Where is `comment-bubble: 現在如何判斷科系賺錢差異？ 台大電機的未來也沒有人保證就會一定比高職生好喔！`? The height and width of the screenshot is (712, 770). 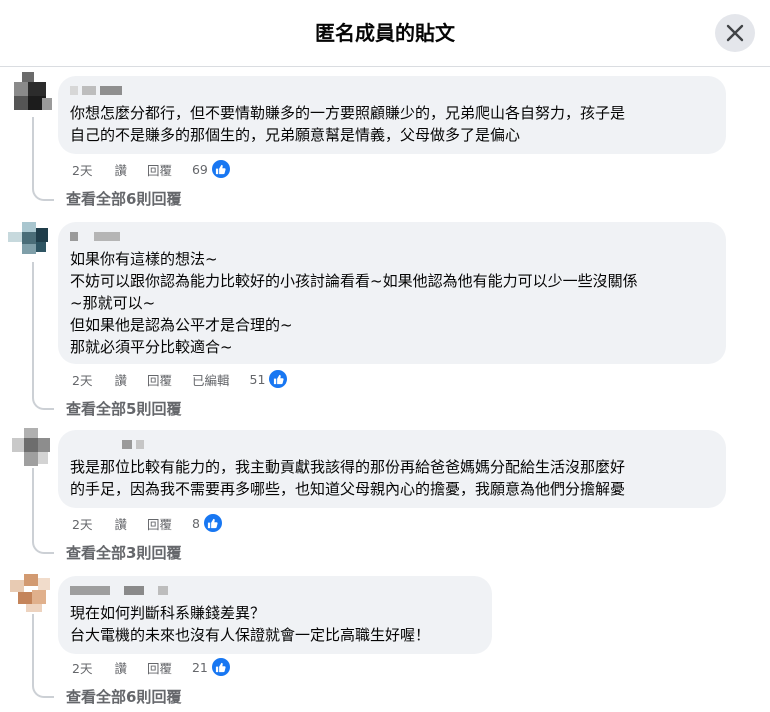 comment-bubble: 現在如何判斷科系賺錢差異？ 台大電機的未來也沒有人保證就會一定比高職生好喔！ is located at coordinates (275, 615).